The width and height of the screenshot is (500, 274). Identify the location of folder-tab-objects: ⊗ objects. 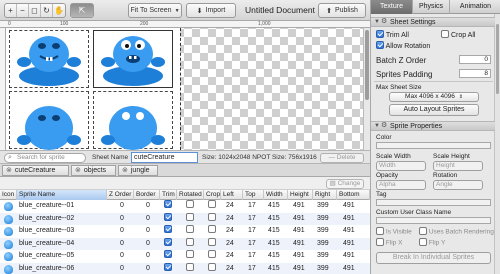
(93, 170).